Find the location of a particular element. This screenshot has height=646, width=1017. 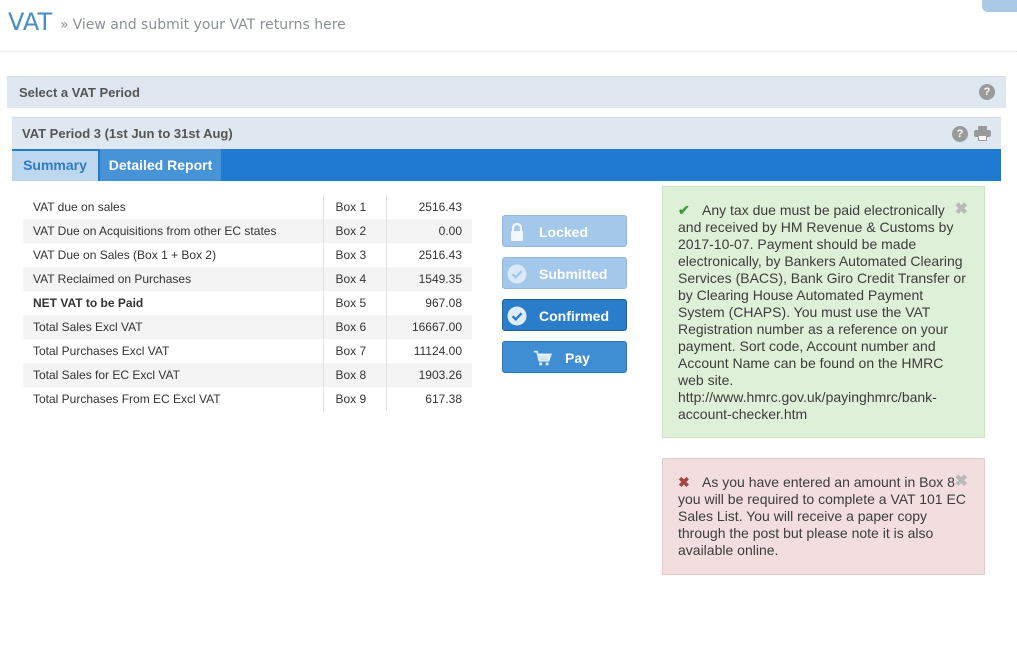

locked-button: Locked is located at coordinates (564, 231).